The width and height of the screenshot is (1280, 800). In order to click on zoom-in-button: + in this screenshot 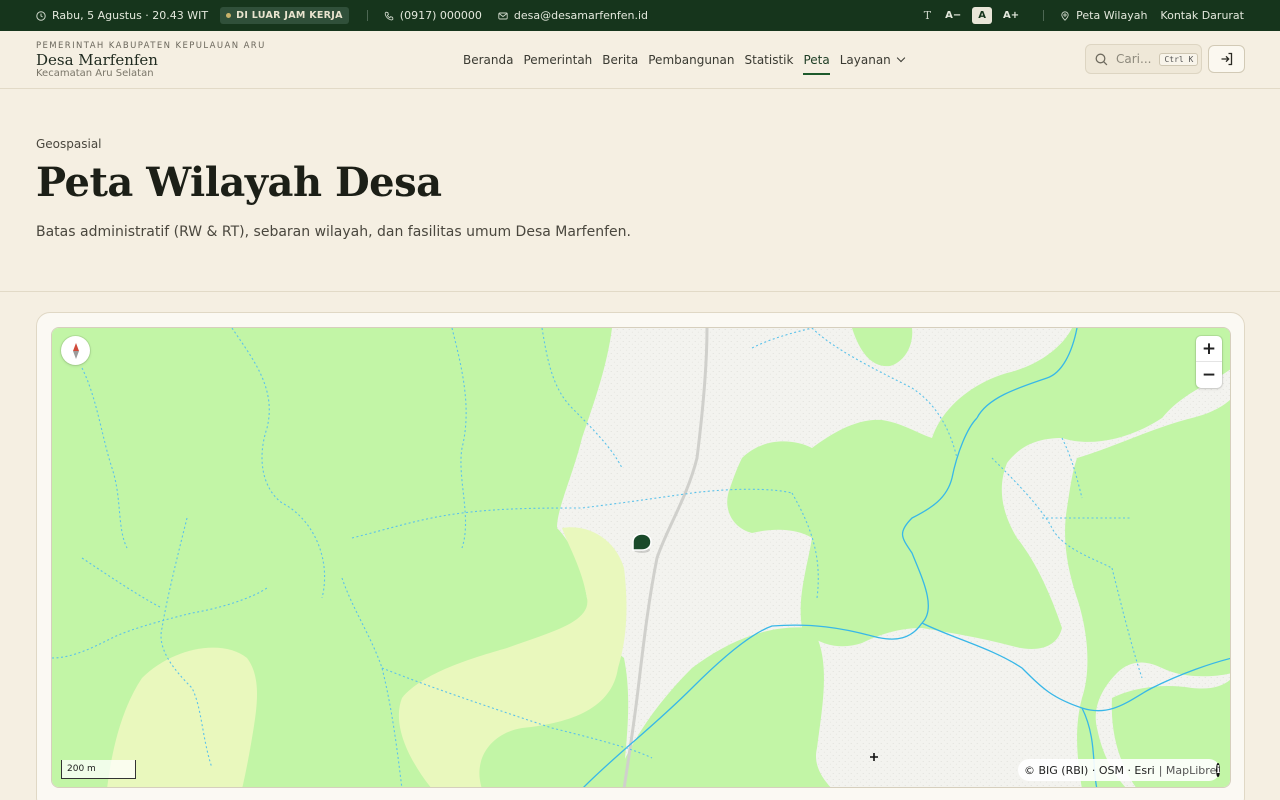, I will do `click(1209, 349)`.